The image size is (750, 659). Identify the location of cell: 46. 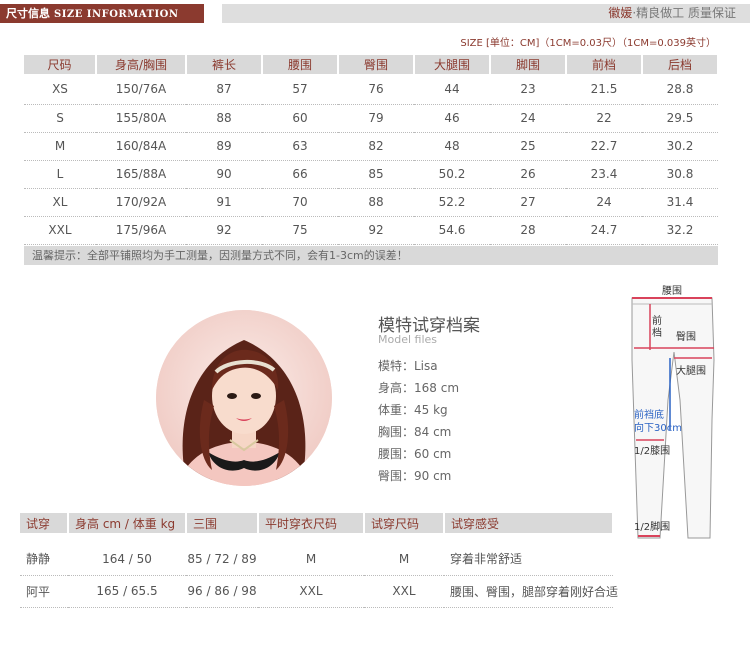
(452, 118).